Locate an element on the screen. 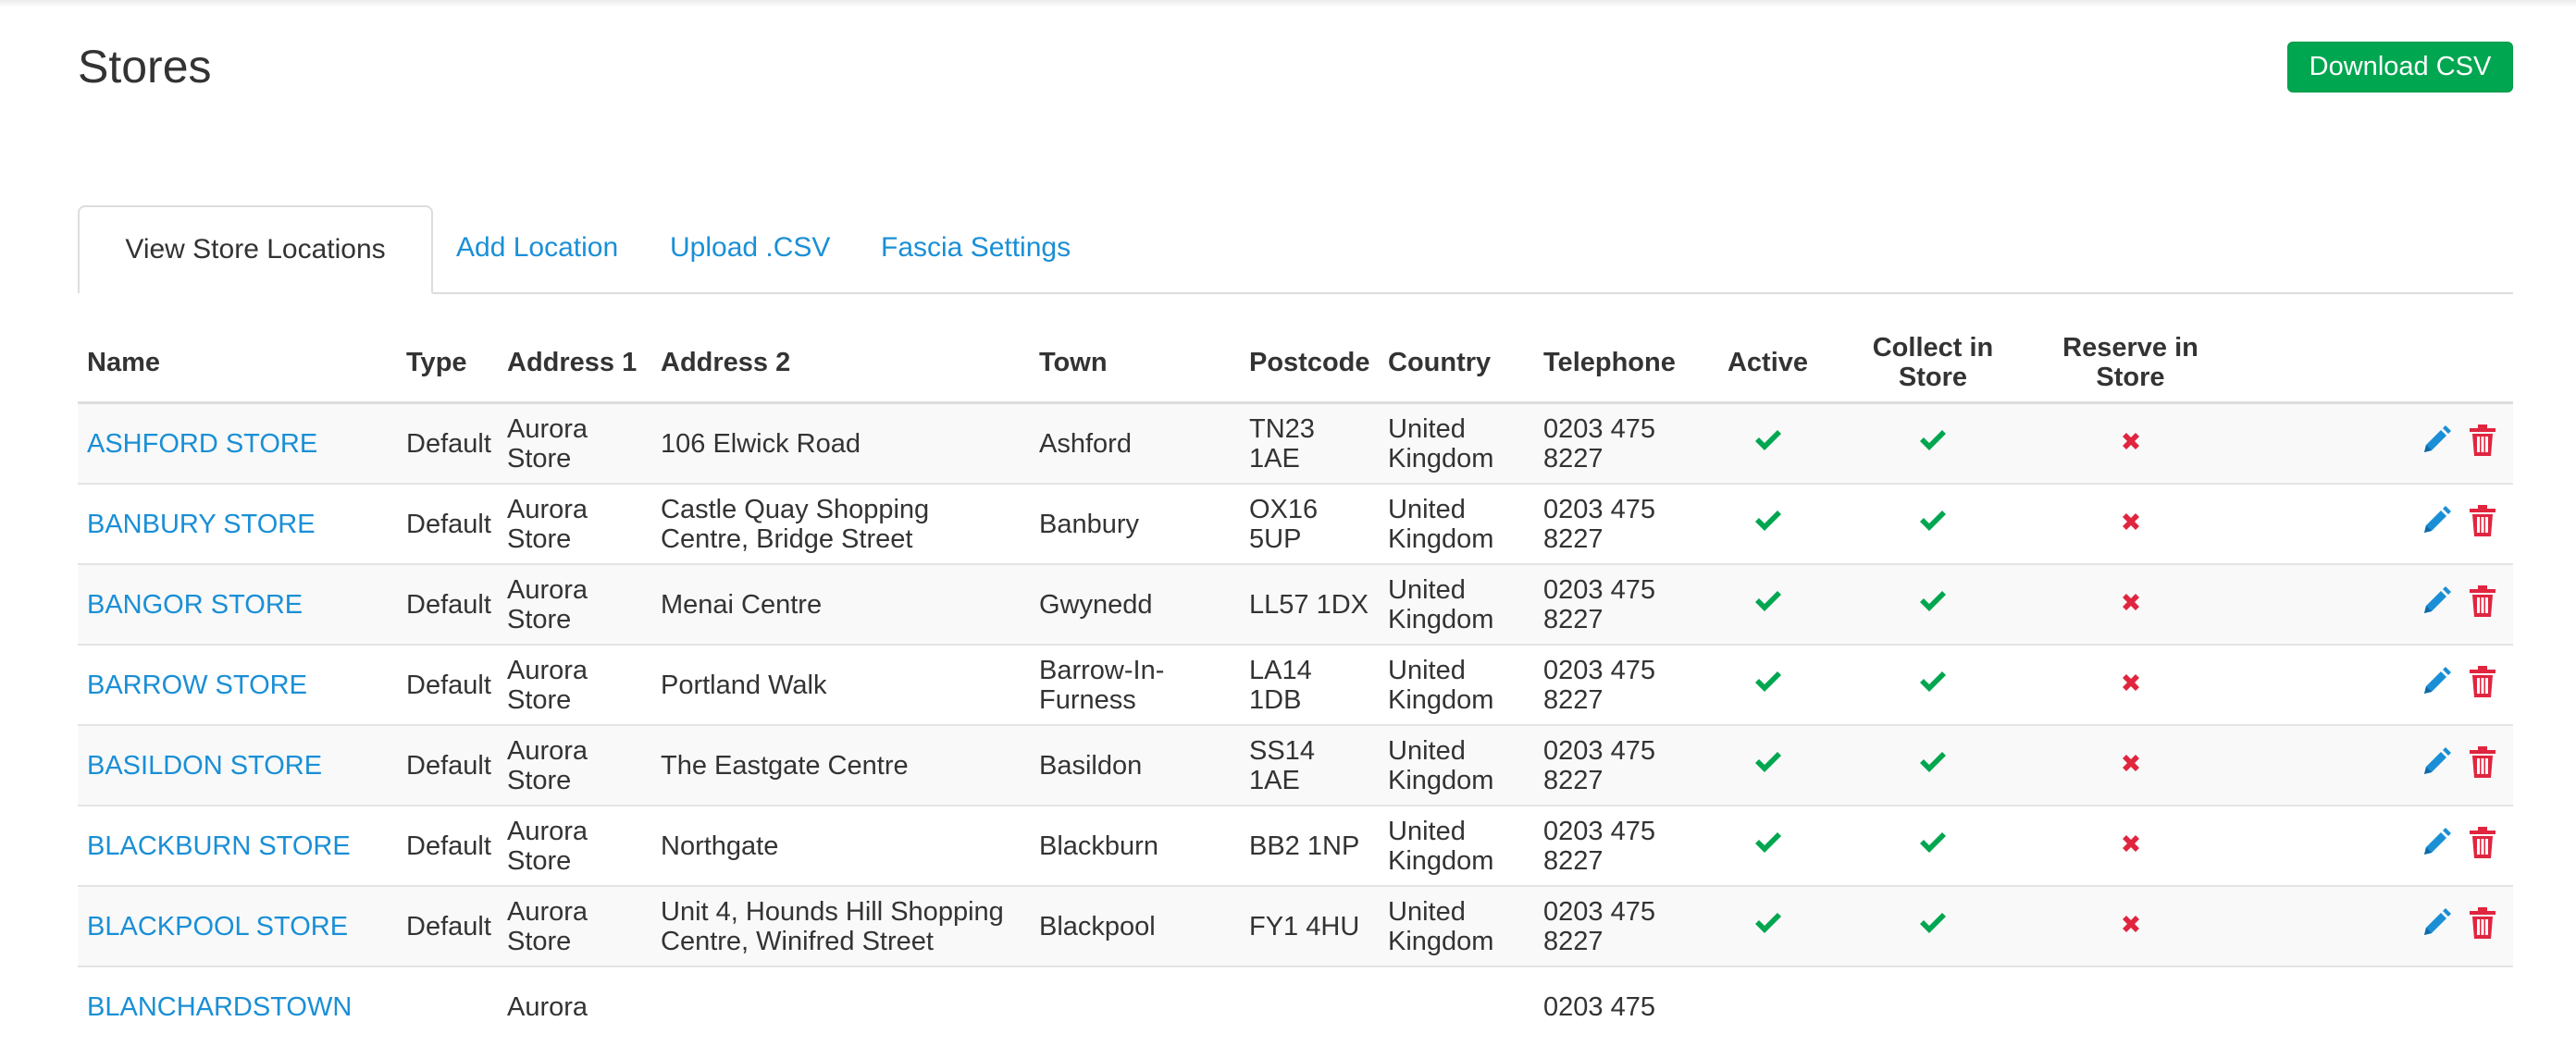 The image size is (2576, 1046). col-reserve-header: Reserve in Store is located at coordinates (2130, 363).